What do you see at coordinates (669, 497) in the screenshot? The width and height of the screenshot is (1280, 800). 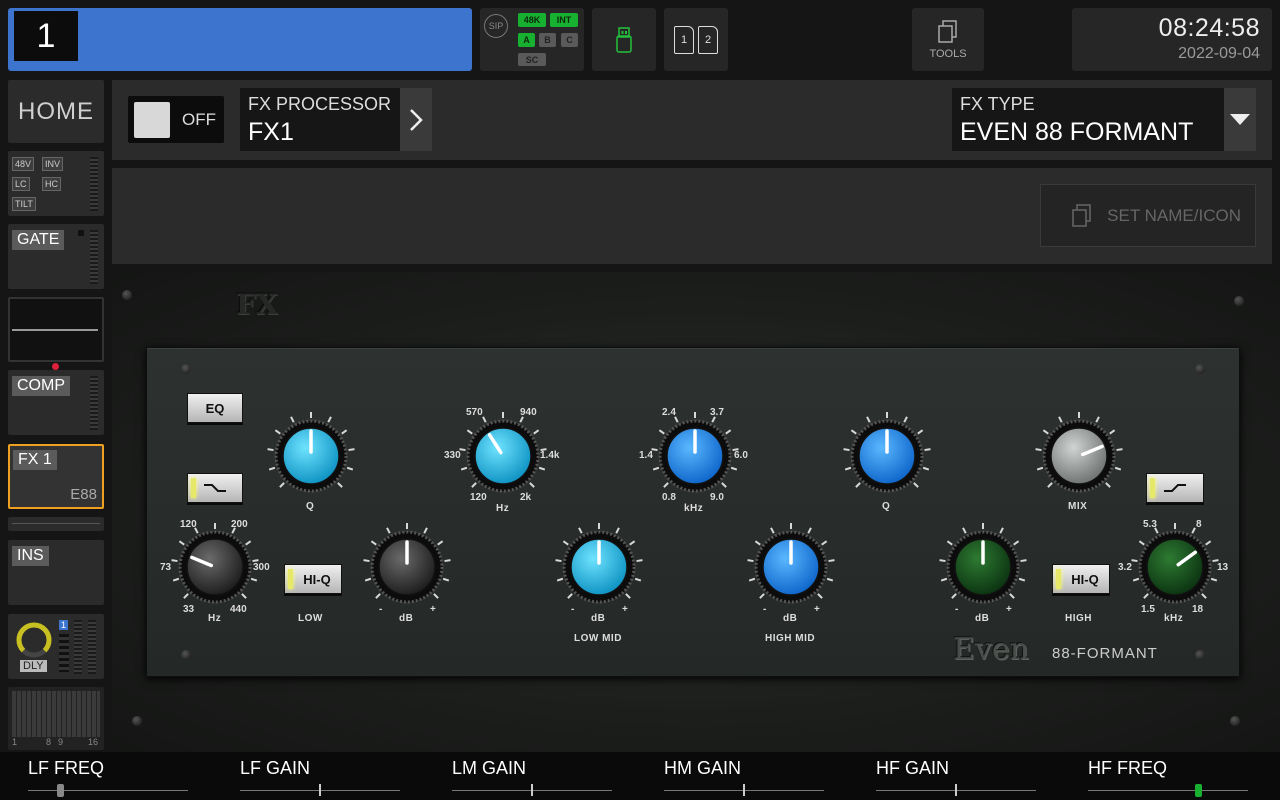 I see `hmf-tick: 0.8` at bounding box center [669, 497].